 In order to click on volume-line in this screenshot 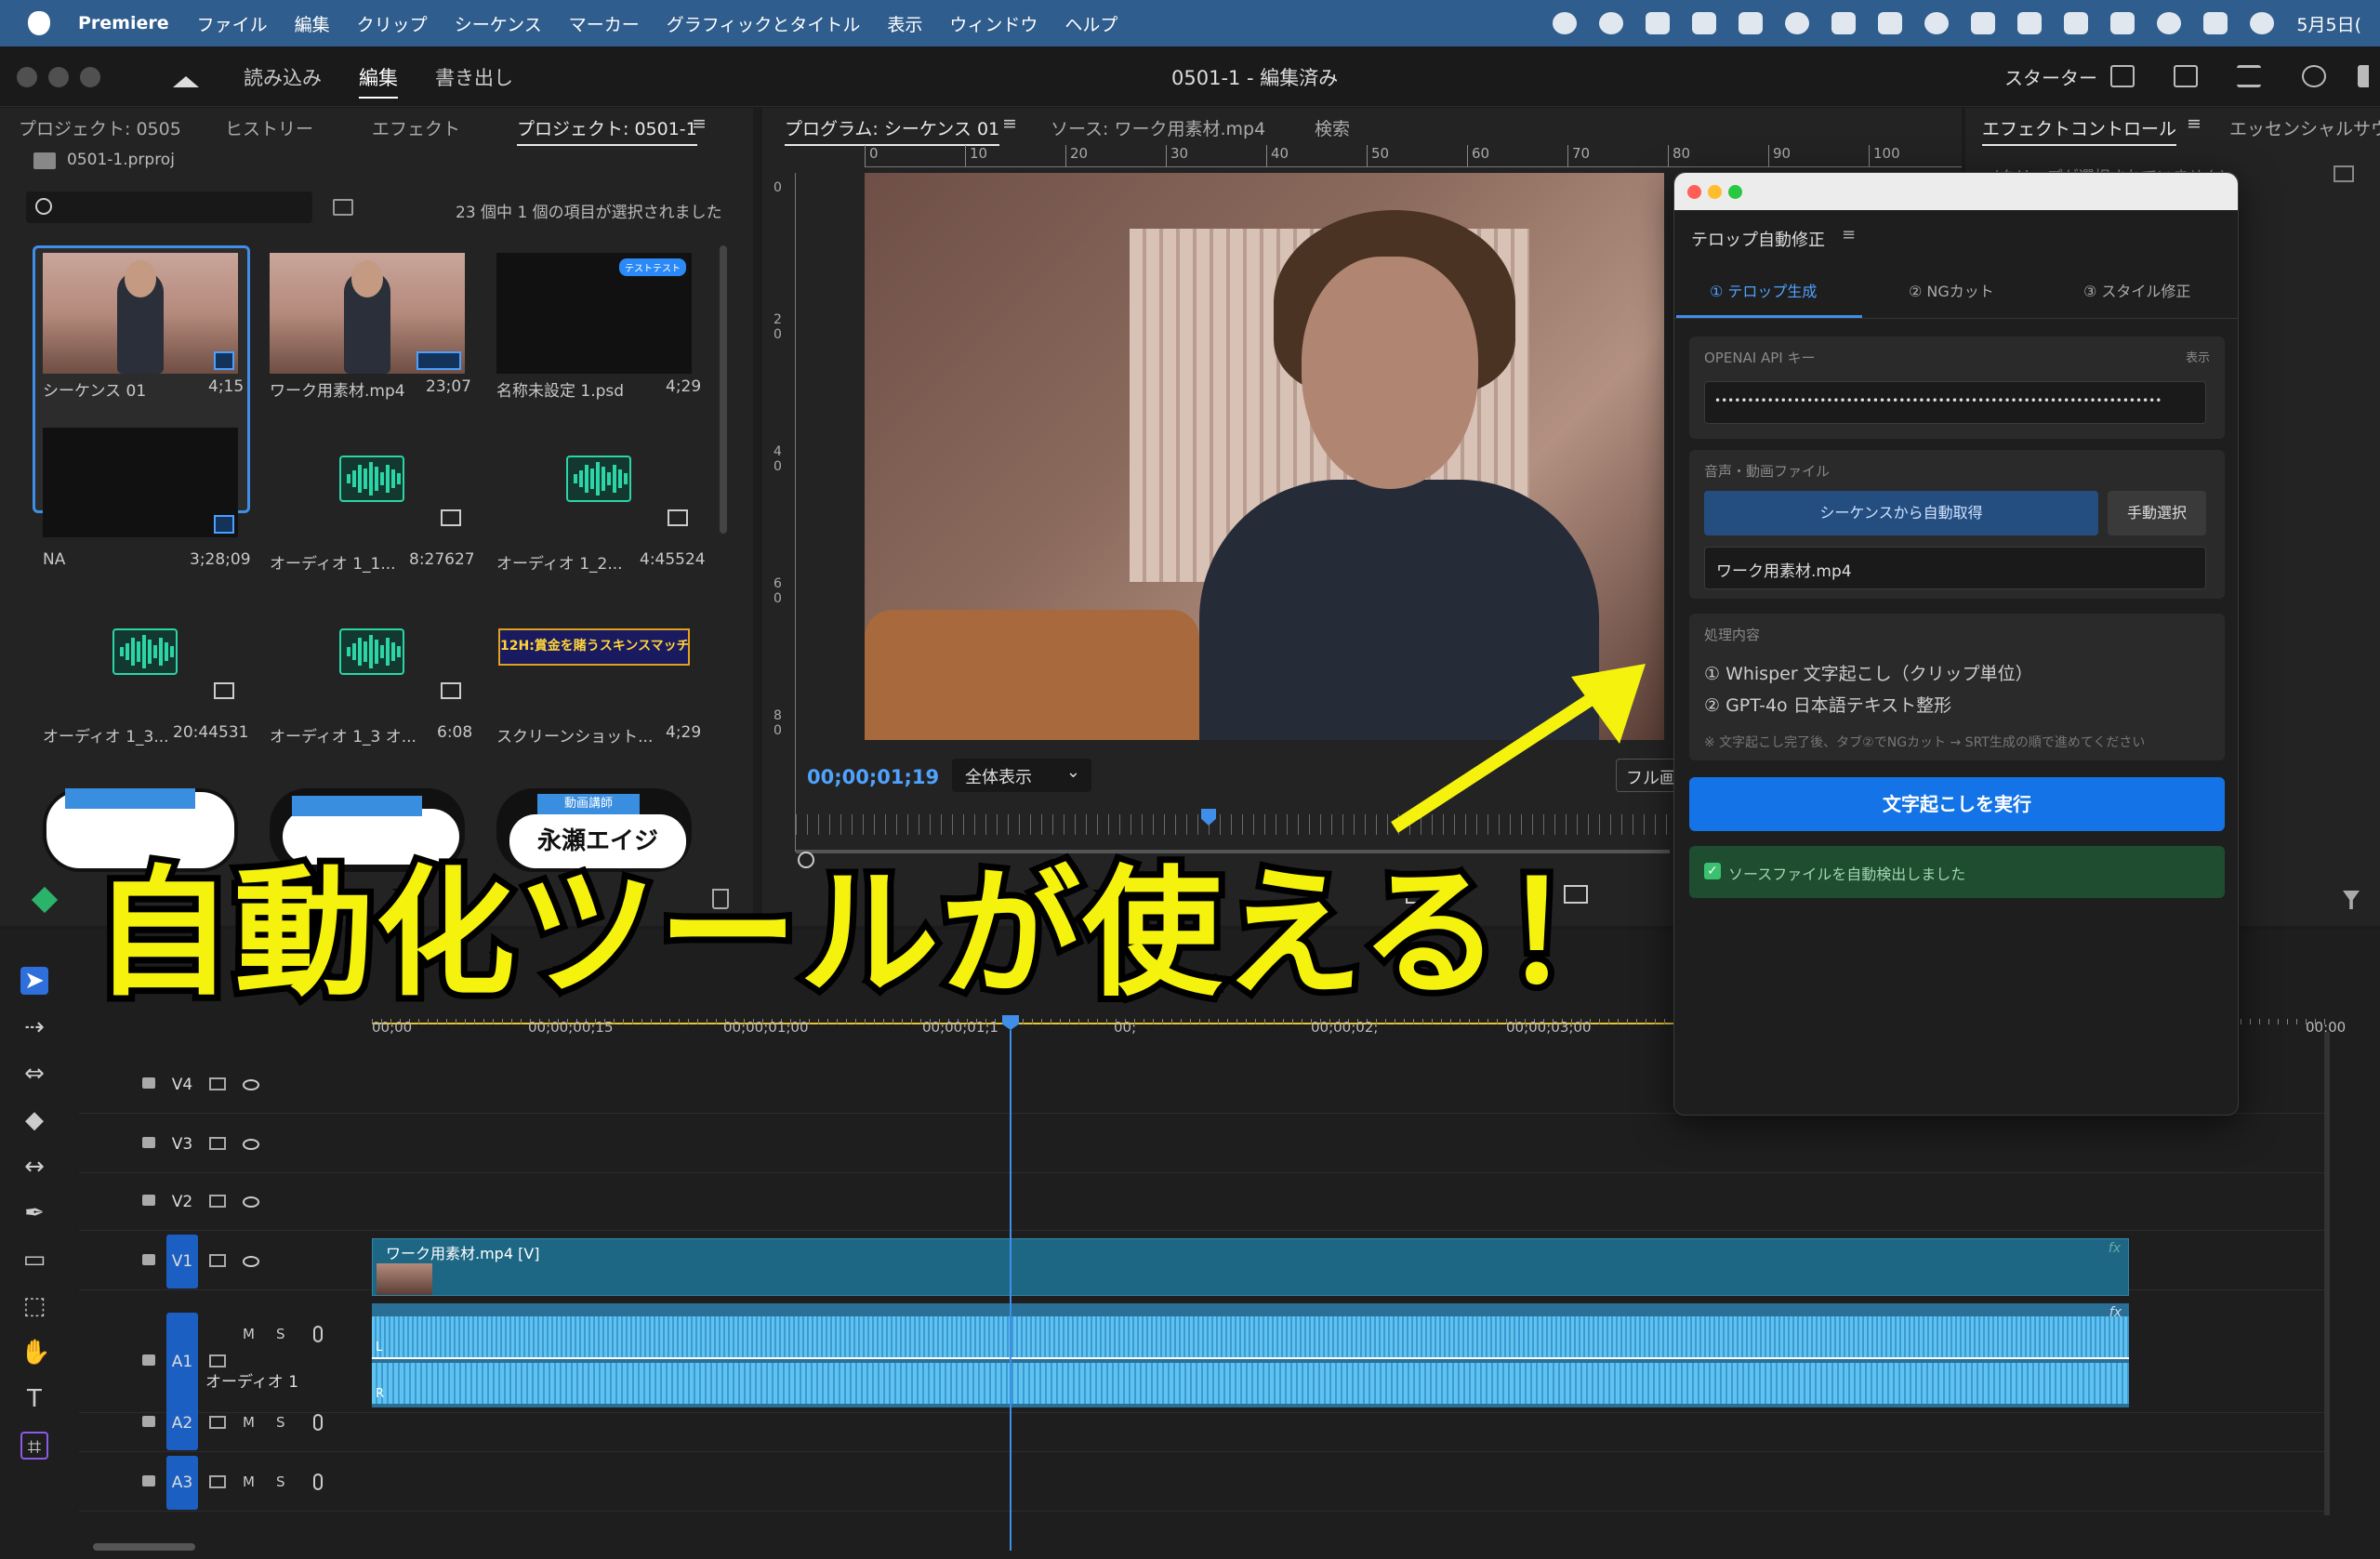, I will do `click(1250, 1358)`.